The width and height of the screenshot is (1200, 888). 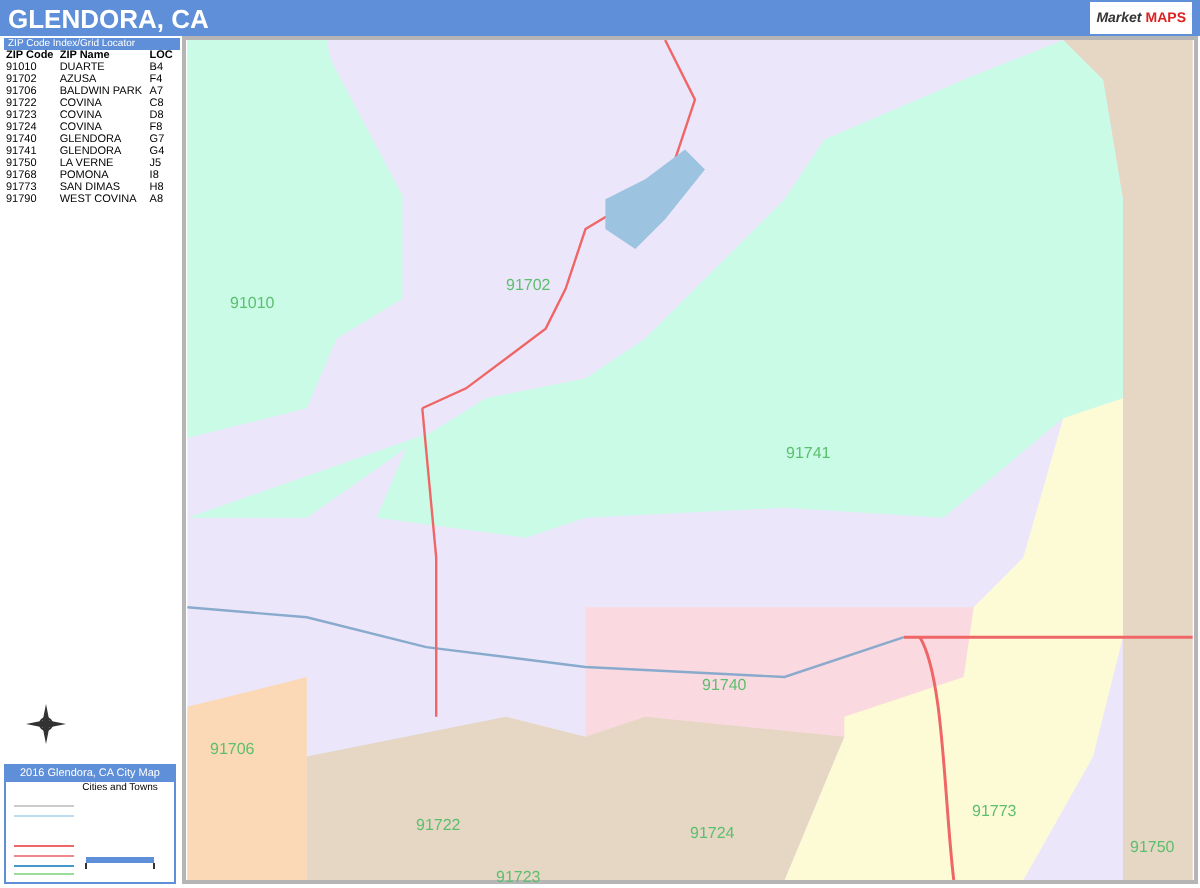 I want to click on zip-code-label: 91773, so click(x=994, y=811).